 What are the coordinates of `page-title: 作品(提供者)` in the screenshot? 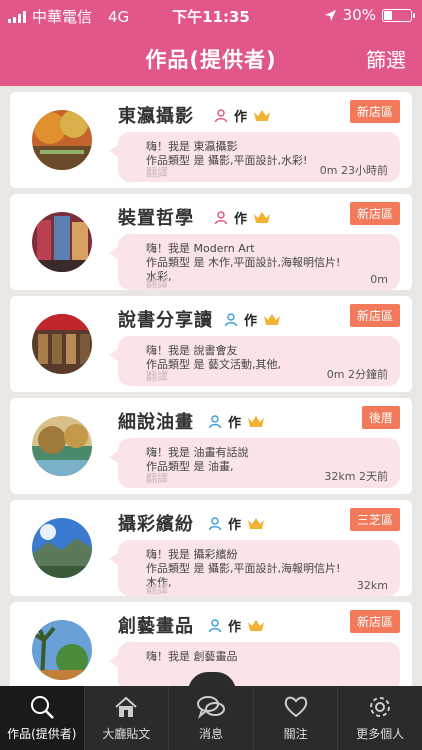 It's located at (211, 60).